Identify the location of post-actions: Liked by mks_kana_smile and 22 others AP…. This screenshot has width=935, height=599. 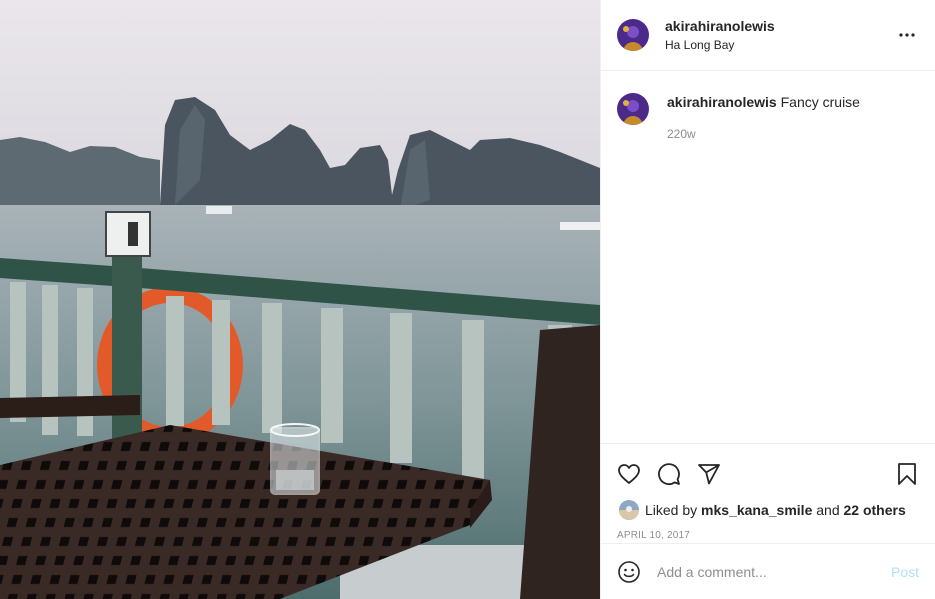
(768, 492).